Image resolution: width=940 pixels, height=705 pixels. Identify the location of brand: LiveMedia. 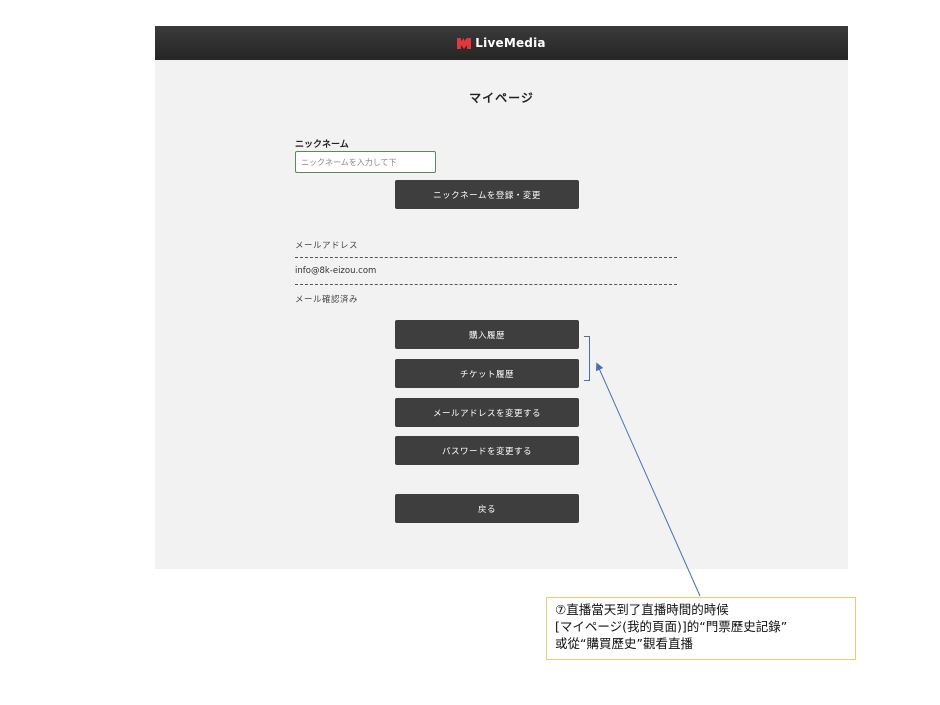
(501, 43).